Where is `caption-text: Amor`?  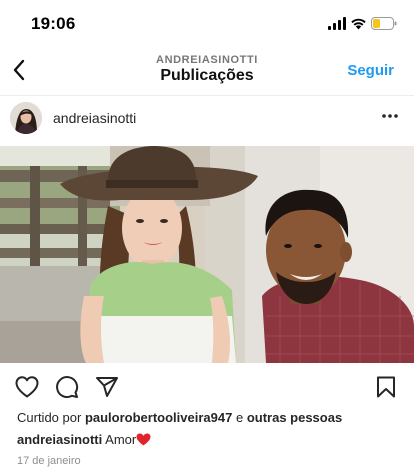
caption-text: Amor is located at coordinates (121, 439).